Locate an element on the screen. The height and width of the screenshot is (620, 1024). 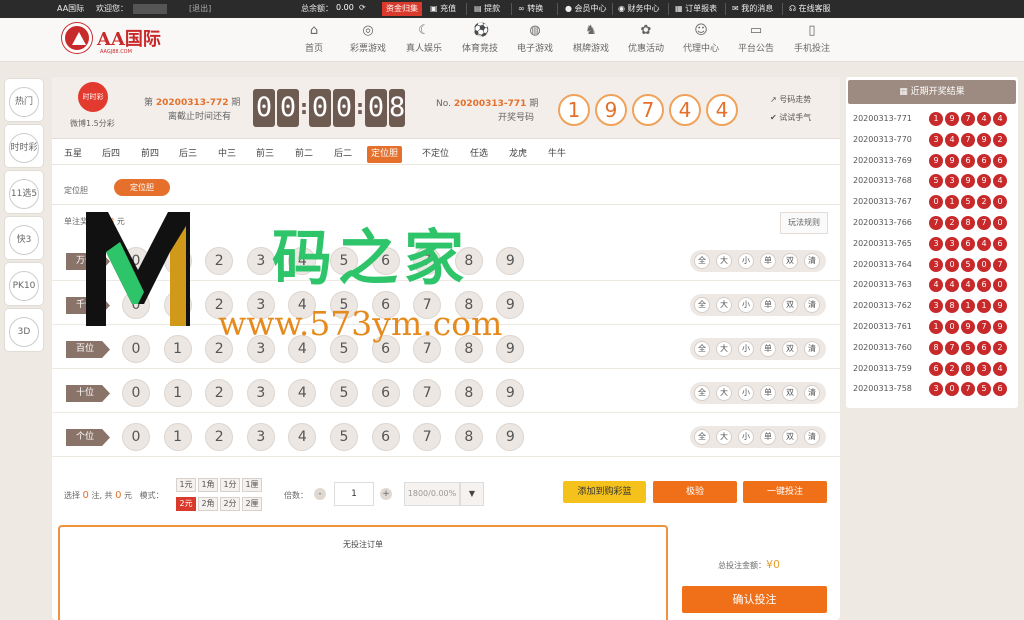
tab-housi: 后四 is located at coordinates (111, 154).